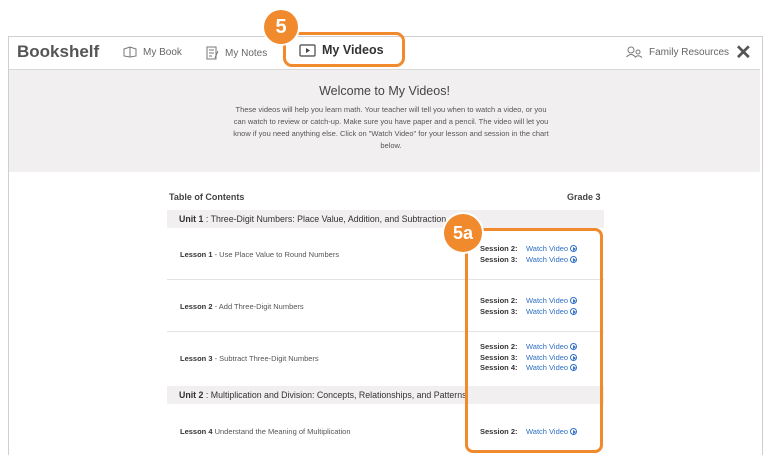  What do you see at coordinates (191, 395) in the screenshot?
I see `unit-label: Unit 2` at bounding box center [191, 395].